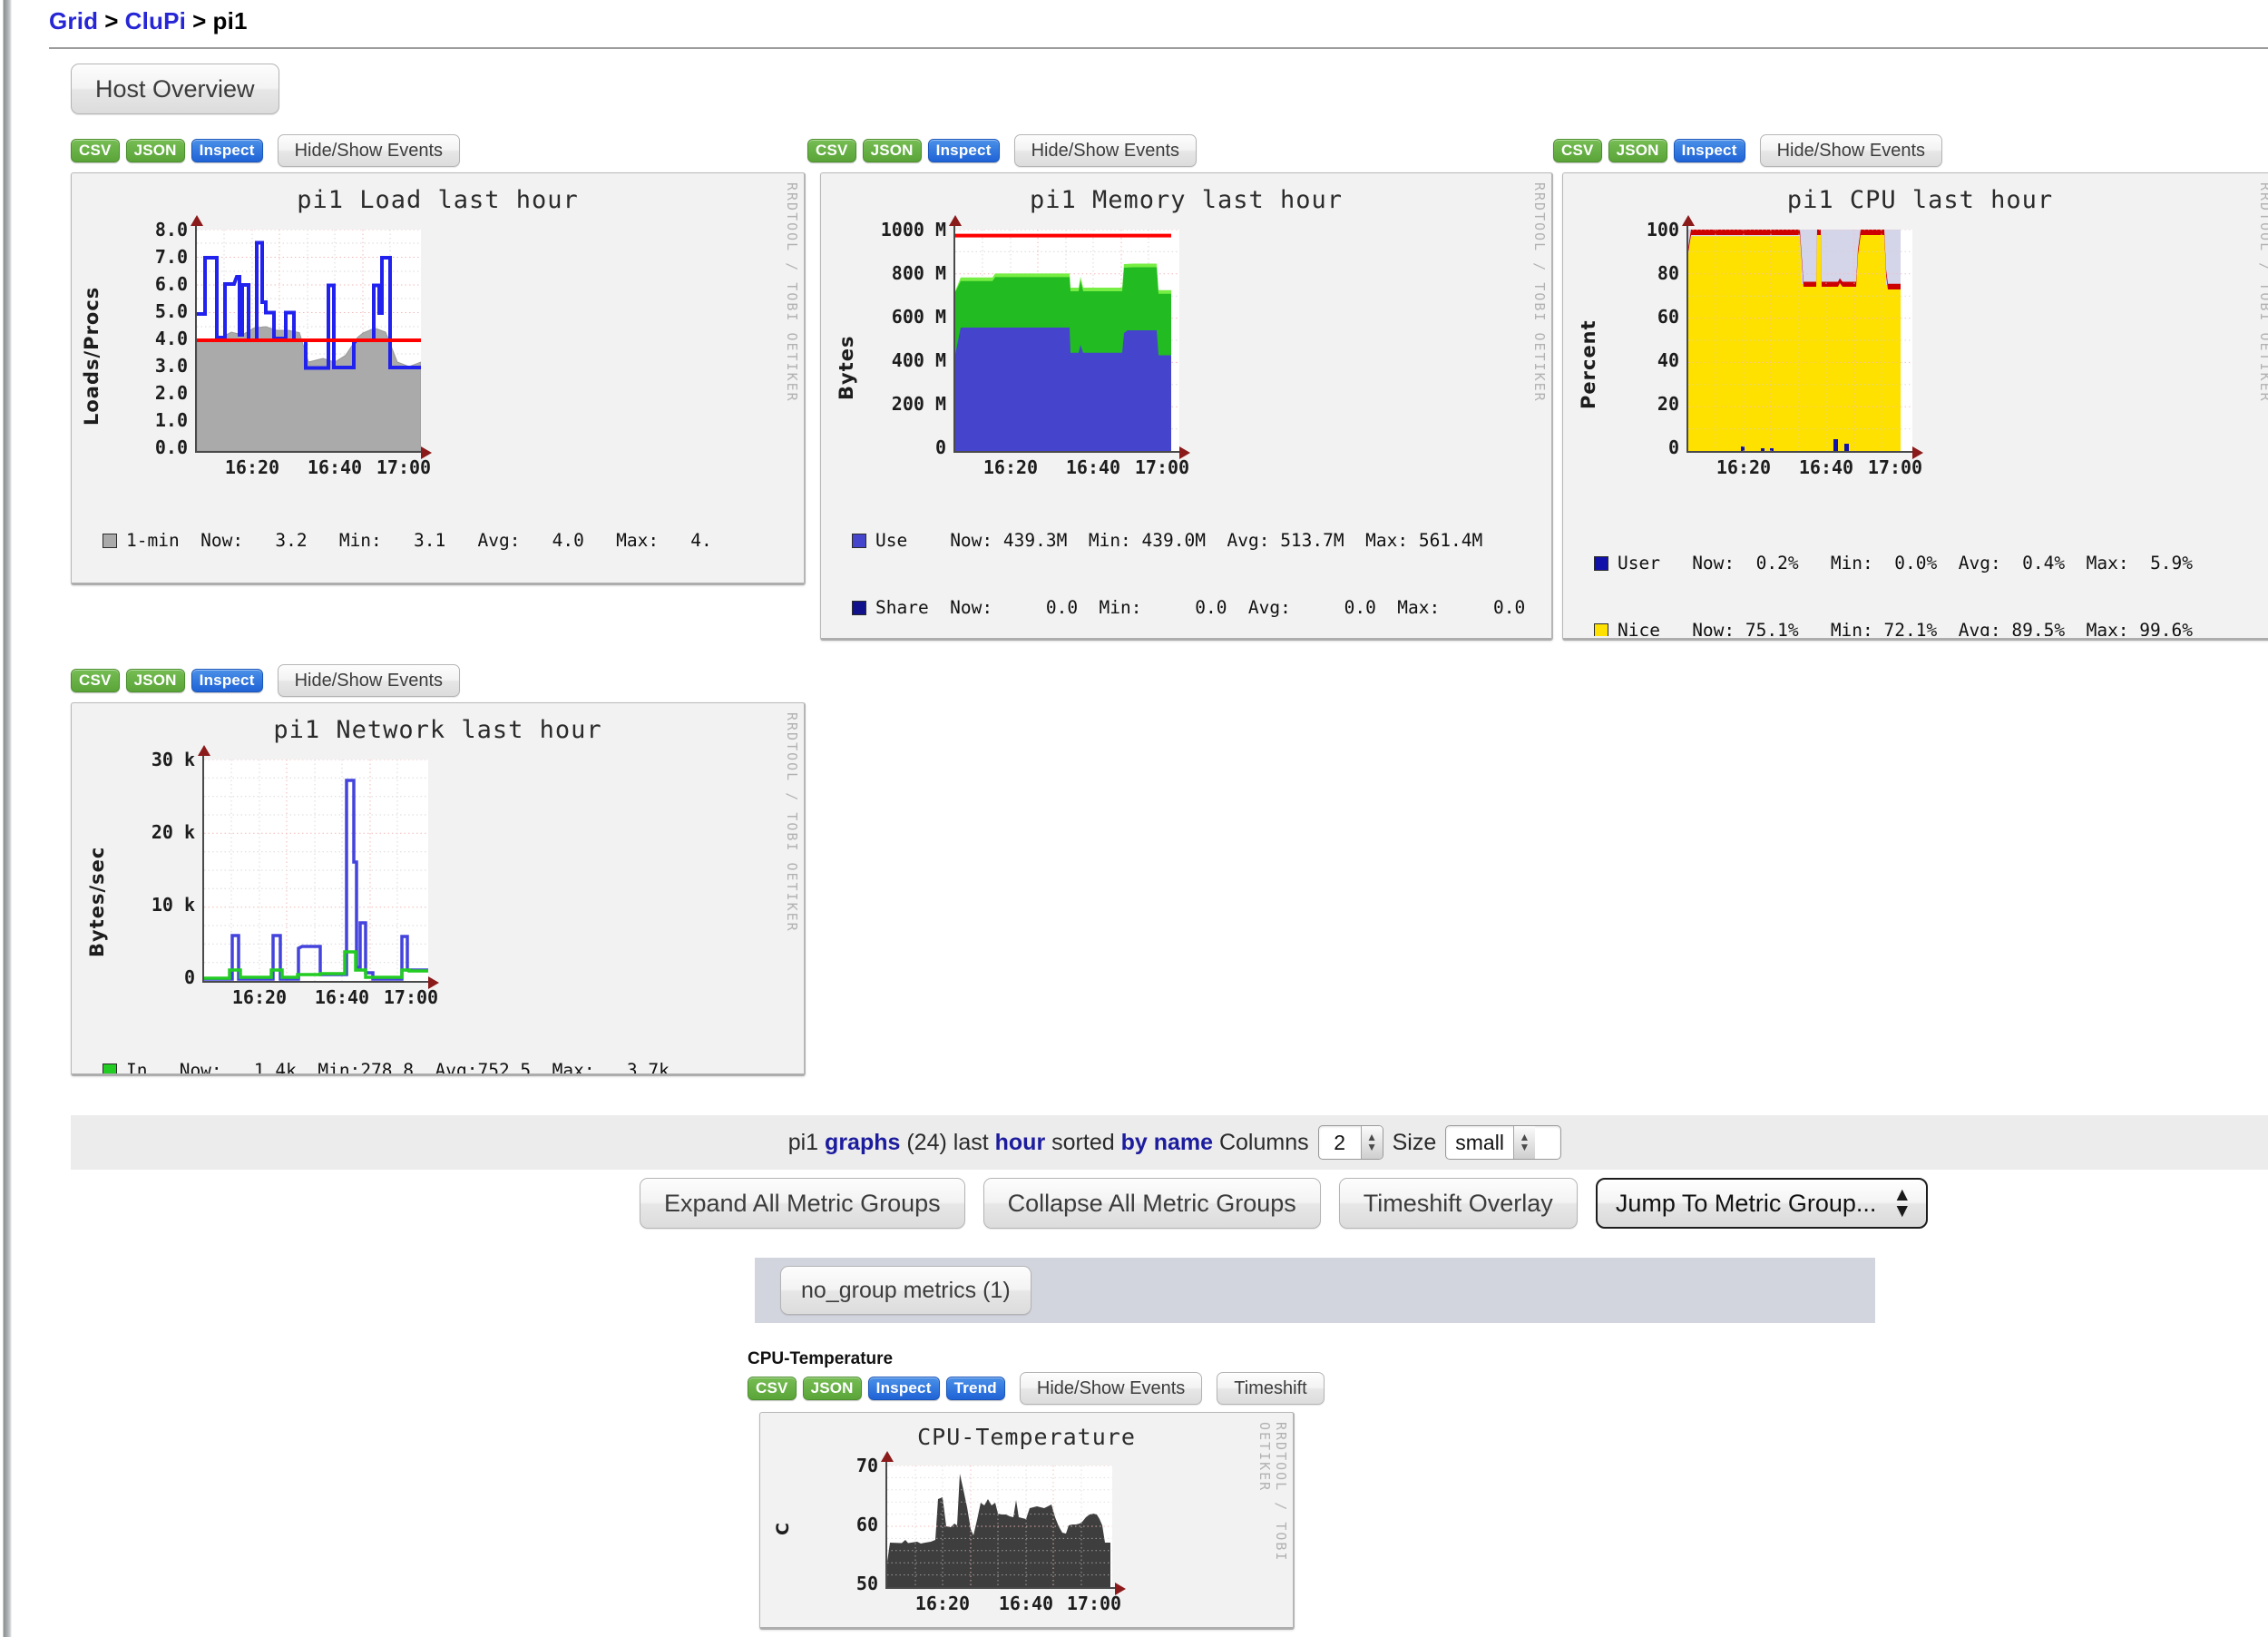  Describe the element at coordinates (1067, 452) in the screenshot. I see `memory-x-axis` at that location.